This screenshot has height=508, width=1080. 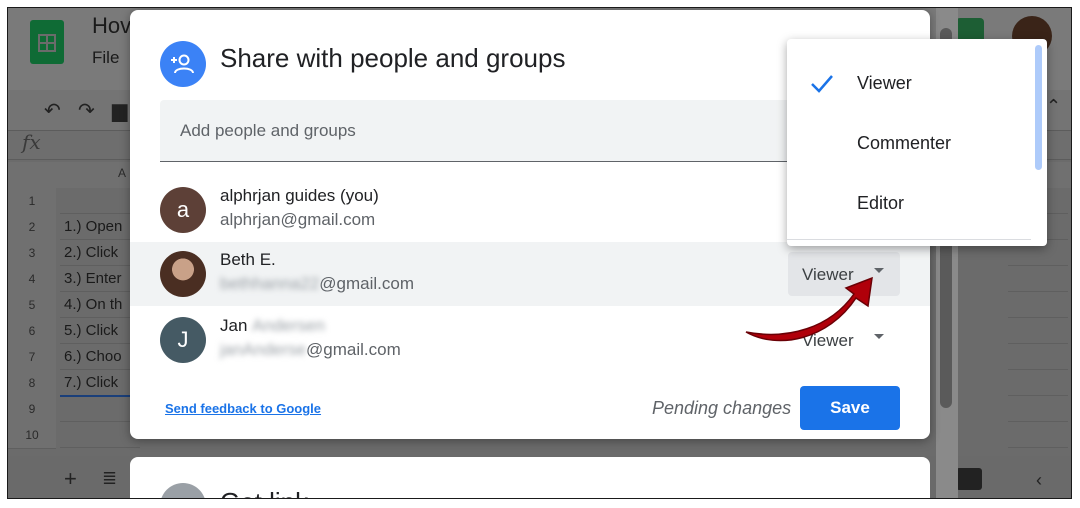 What do you see at coordinates (183, 340) in the screenshot?
I see `avatar: J` at bounding box center [183, 340].